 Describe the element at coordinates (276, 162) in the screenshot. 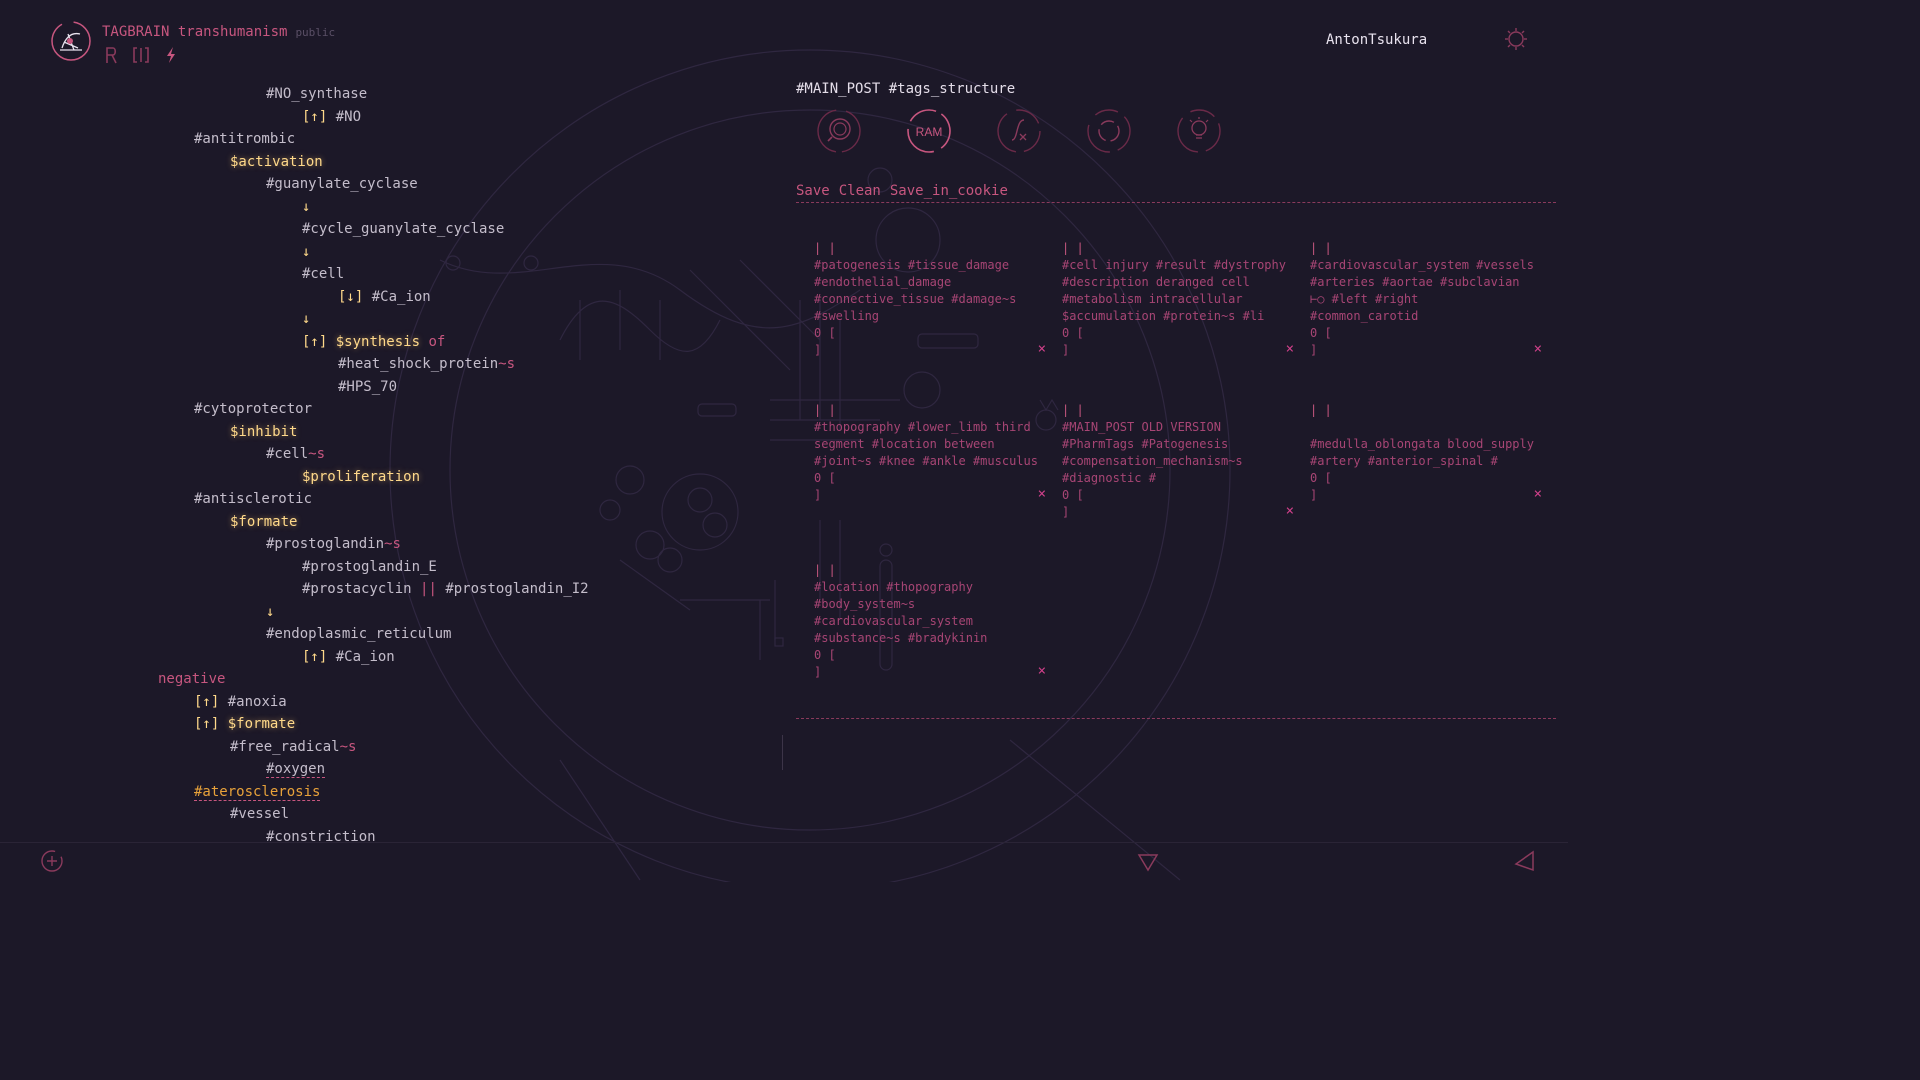

I see `tree-row: $activation` at that location.